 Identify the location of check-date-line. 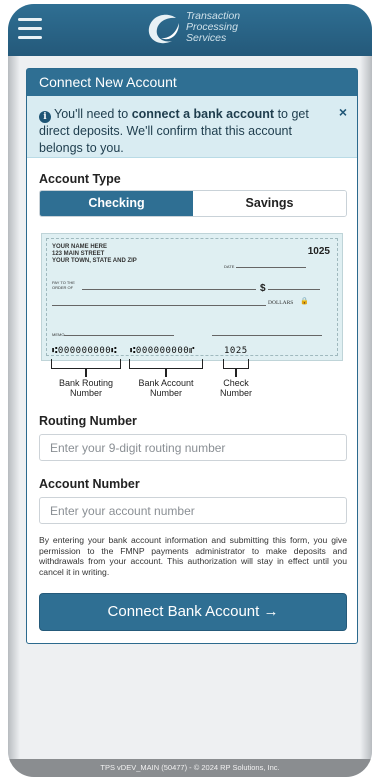
(271, 267).